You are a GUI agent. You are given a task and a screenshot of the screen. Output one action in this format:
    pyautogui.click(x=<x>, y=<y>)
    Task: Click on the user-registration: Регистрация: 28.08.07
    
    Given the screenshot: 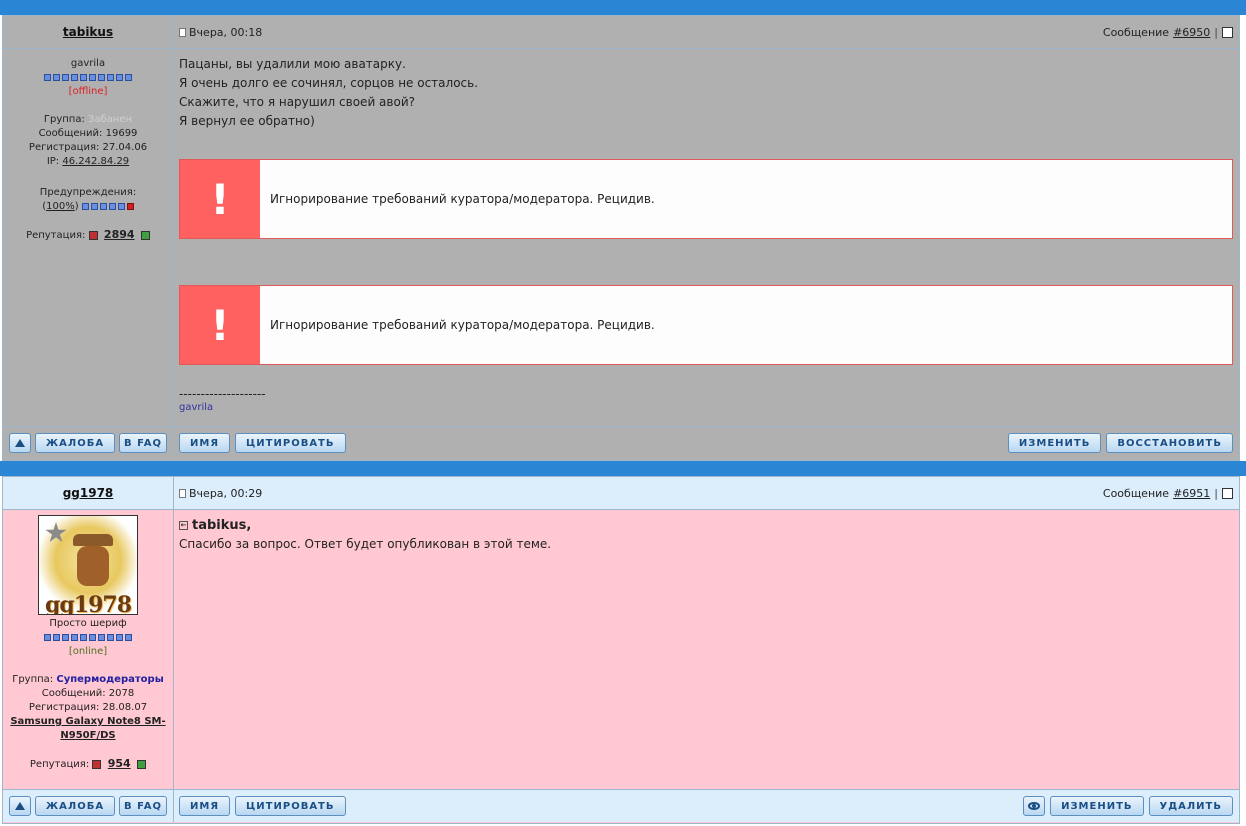 What is the action you would take?
    pyautogui.click(x=88, y=707)
    